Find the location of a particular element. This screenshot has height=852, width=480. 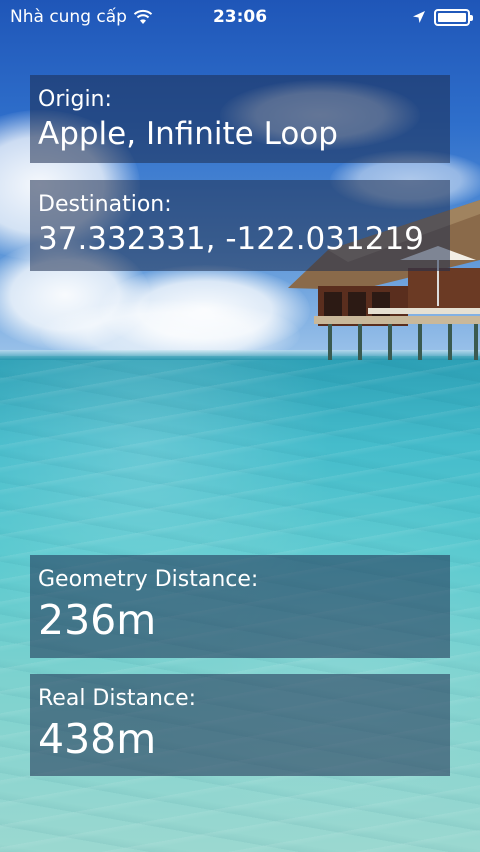

destination-label: Destination: is located at coordinates (105, 204).